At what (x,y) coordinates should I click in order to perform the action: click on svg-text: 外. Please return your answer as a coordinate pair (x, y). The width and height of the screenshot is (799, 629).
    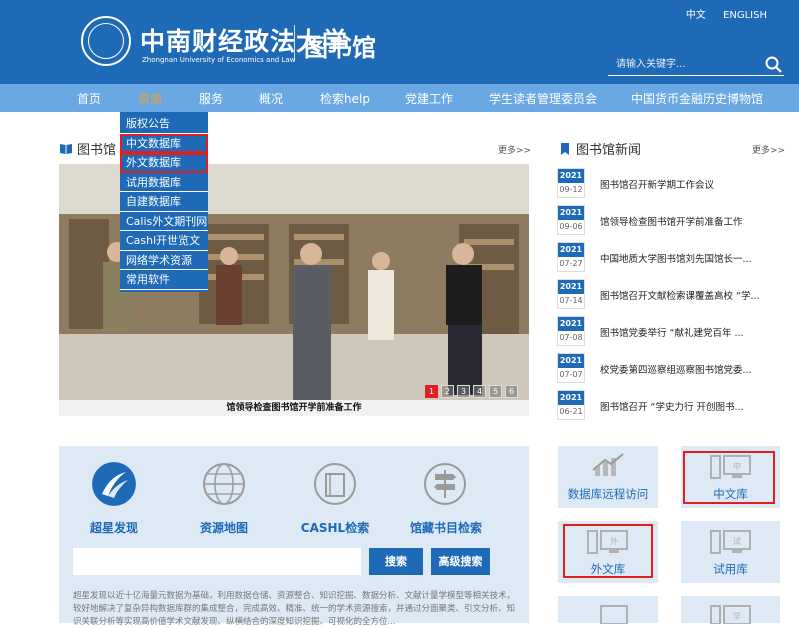
    Looking at the image, I should click on (614, 541).